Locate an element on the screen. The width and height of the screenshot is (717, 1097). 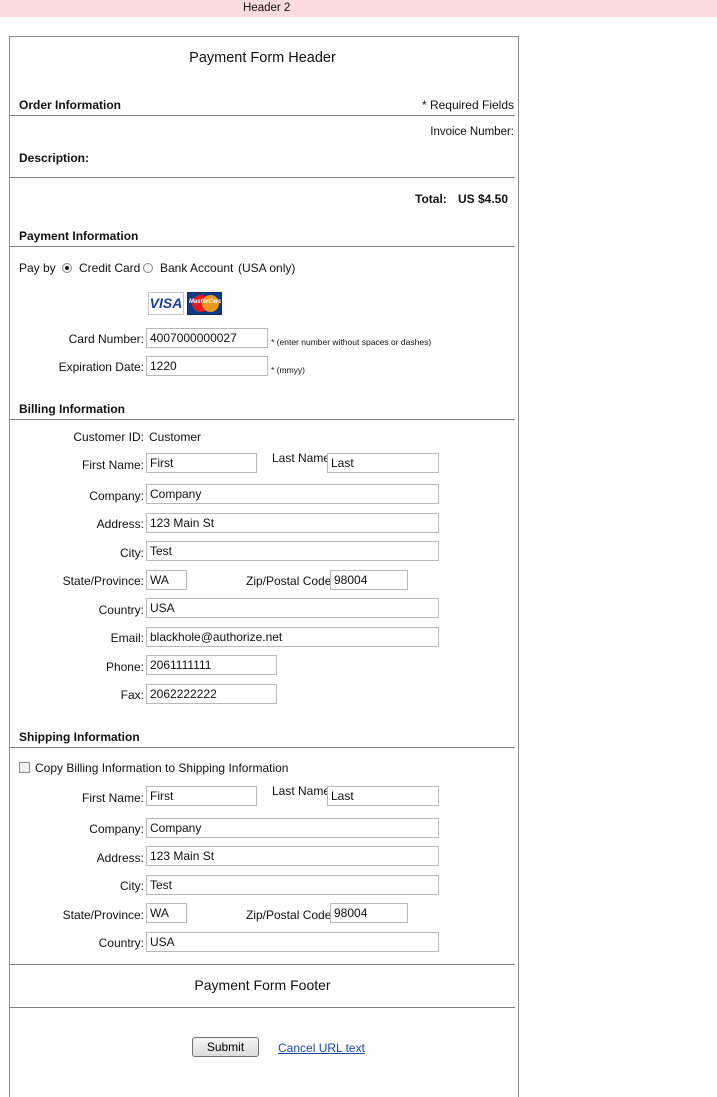
billing-zip-input: 98004 is located at coordinates (369, 580).